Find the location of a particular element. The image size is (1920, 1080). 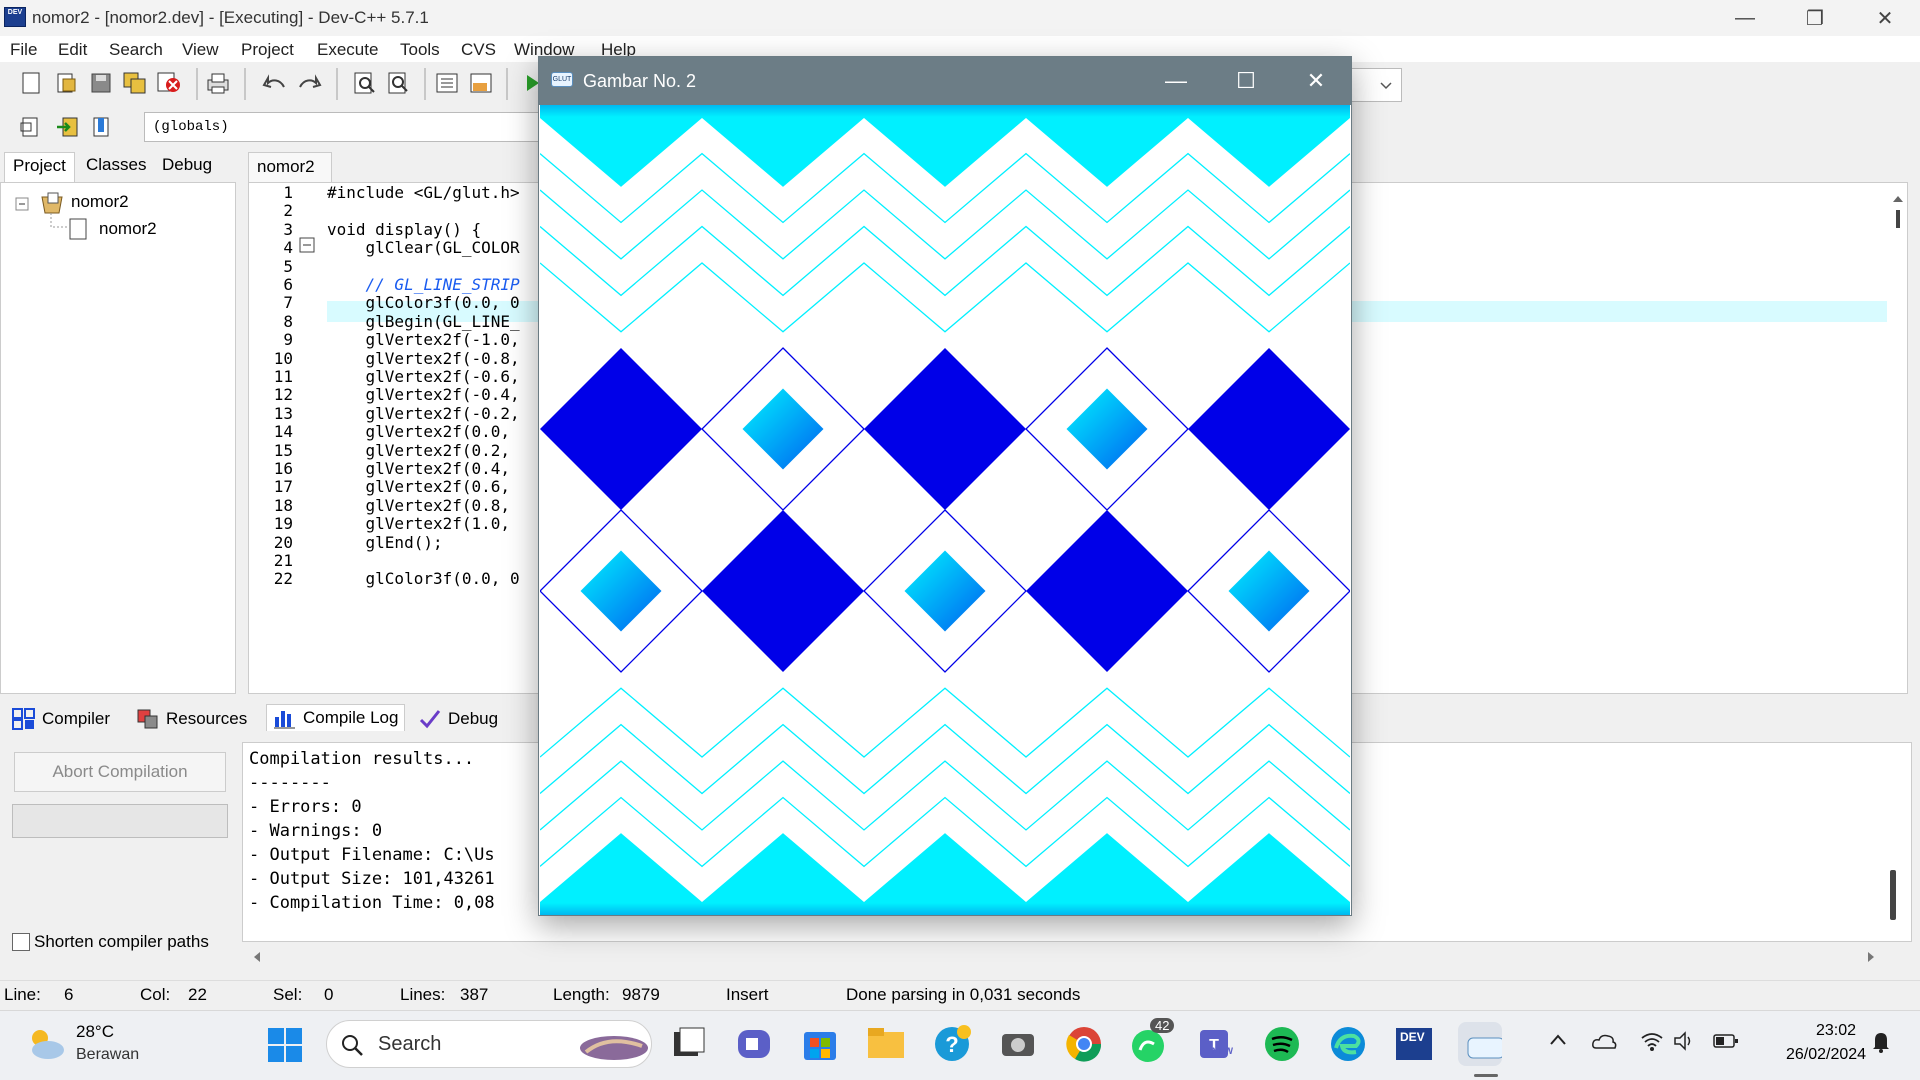

teams-icon: T is located at coordinates (1216, 1044).